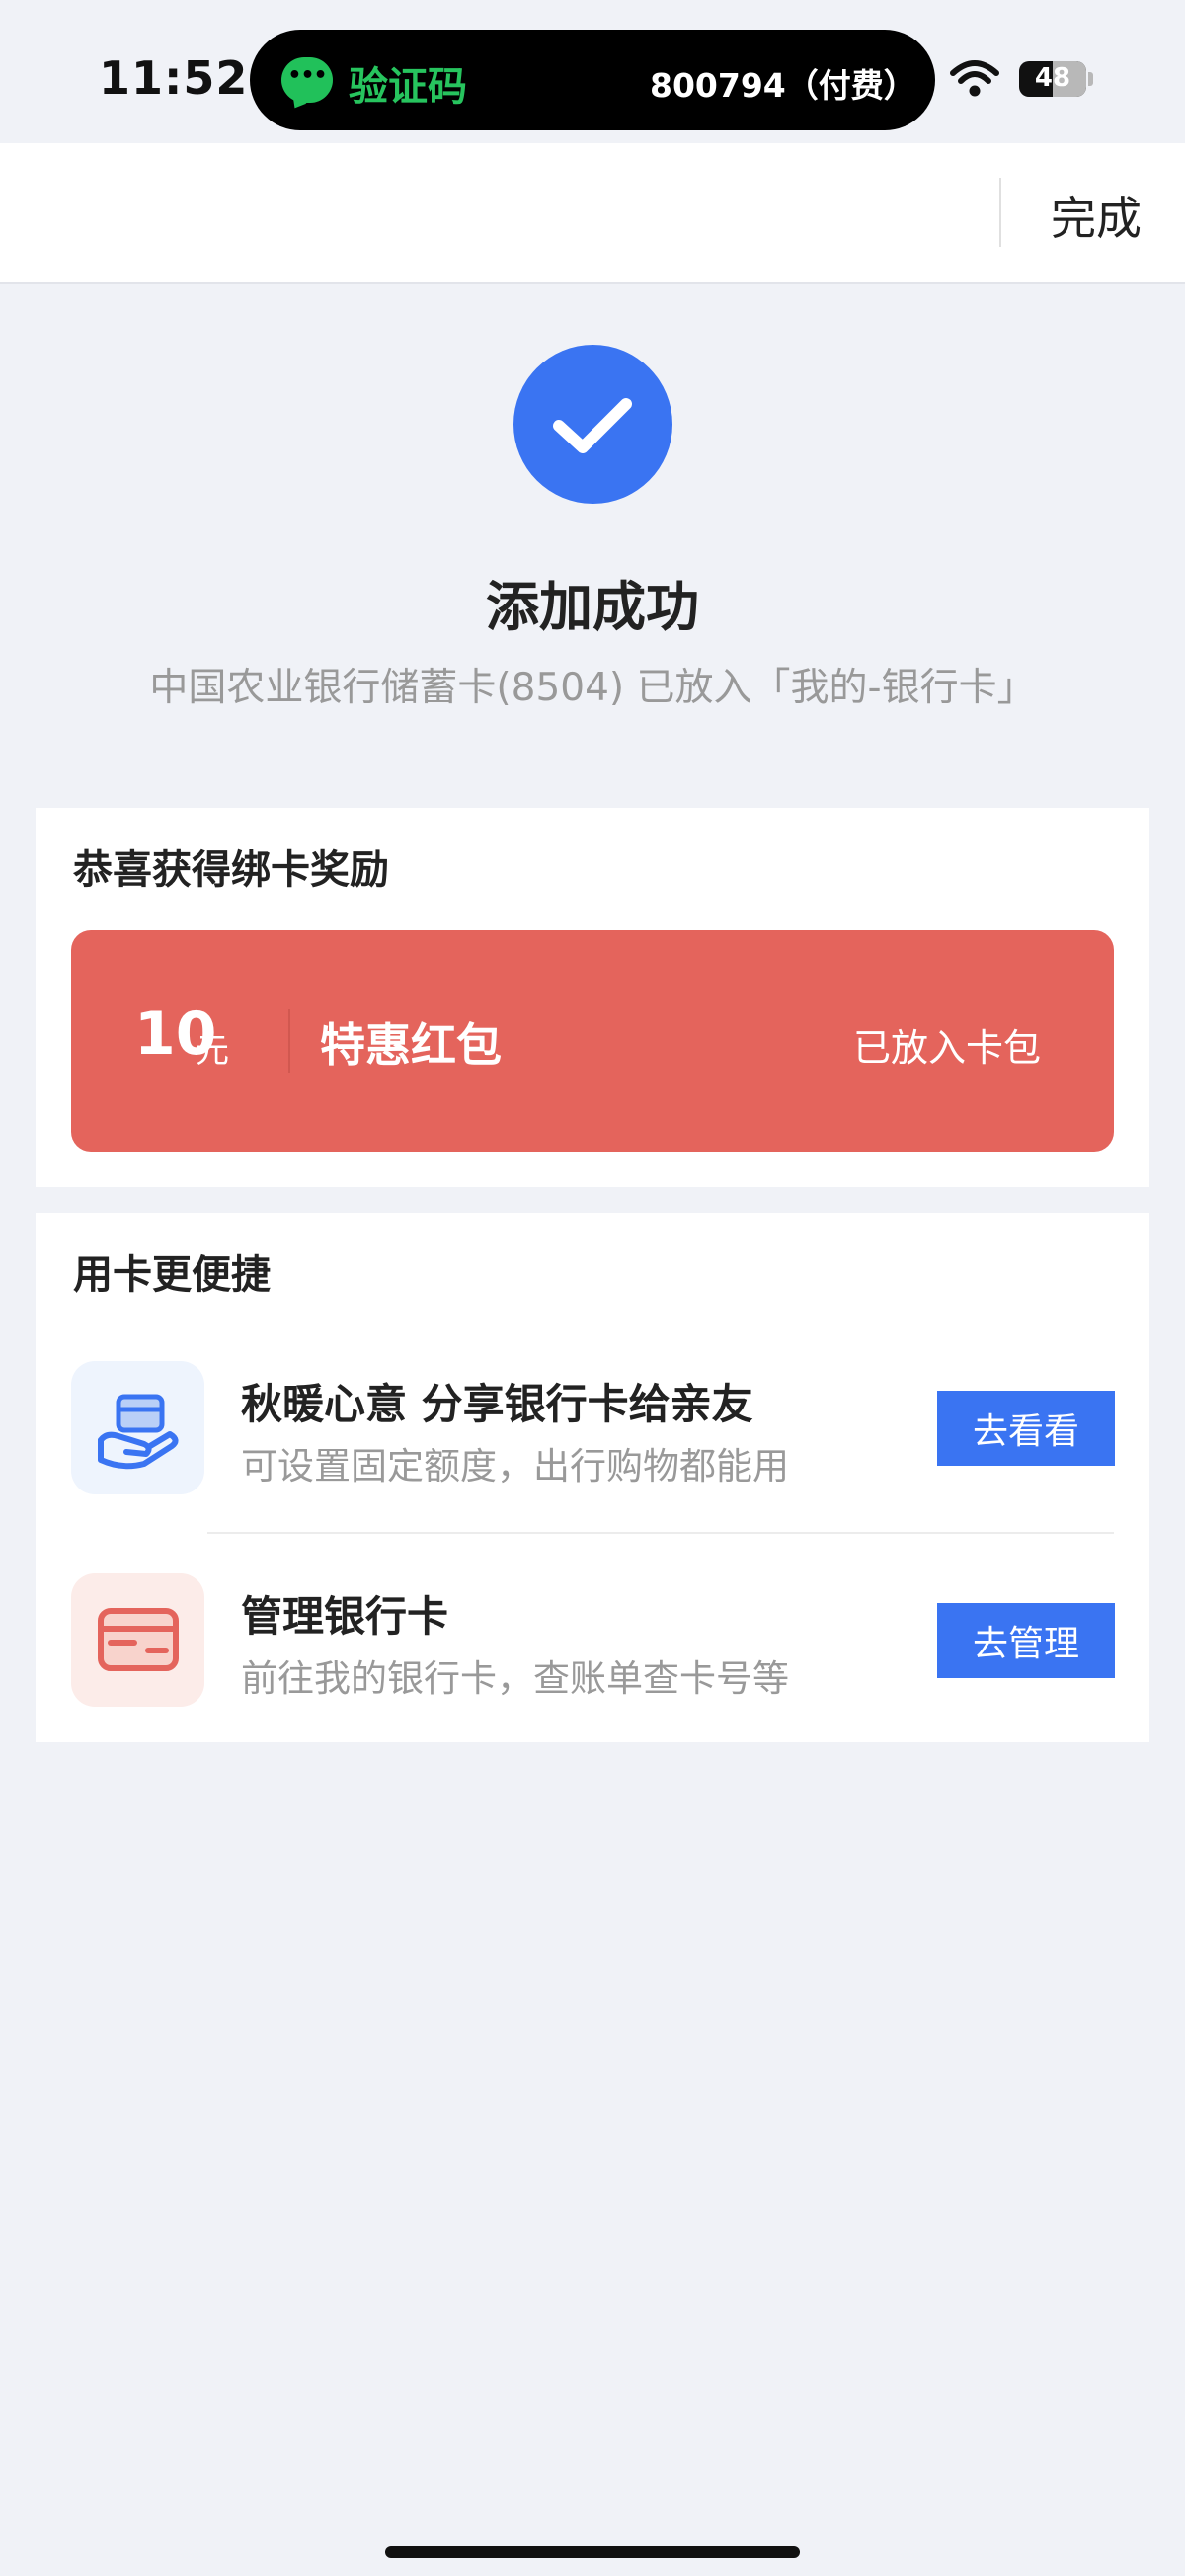 This screenshot has height=2576, width=1185. I want to click on feature-subtitle: 前往我的银行卡，查账单查卡号等, so click(515, 1678).